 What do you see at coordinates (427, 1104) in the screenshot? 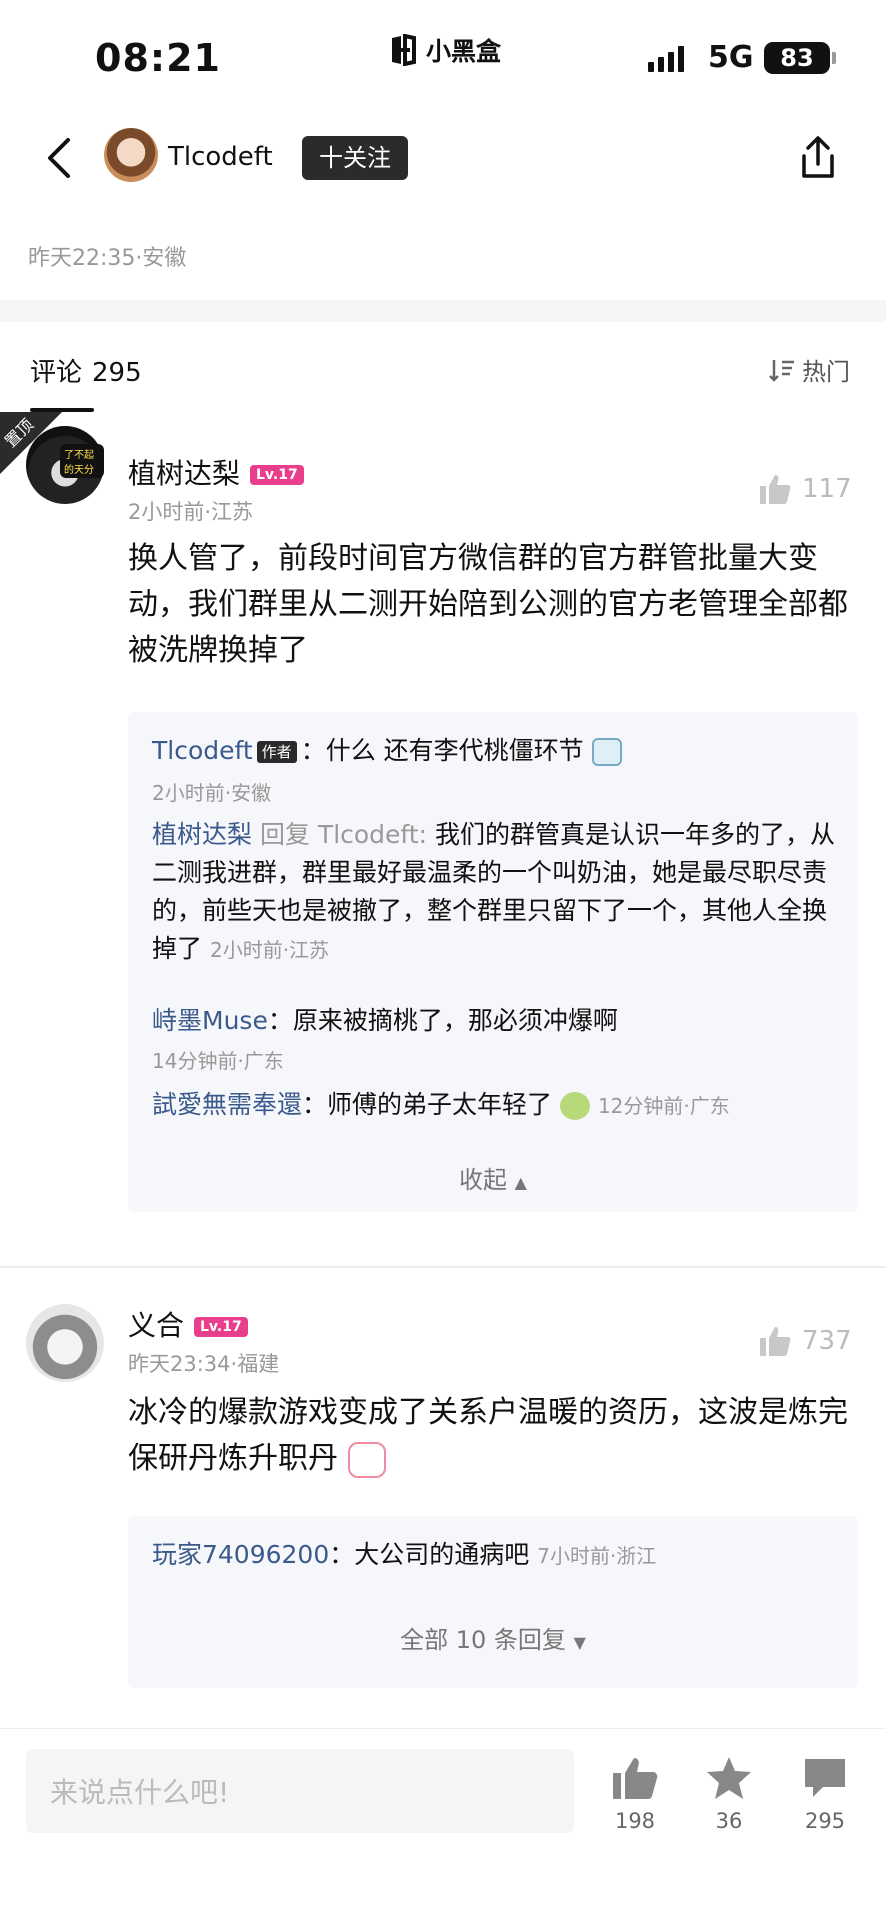
I see `reply-text: ：师傅的弟子太年轻了` at bounding box center [427, 1104].